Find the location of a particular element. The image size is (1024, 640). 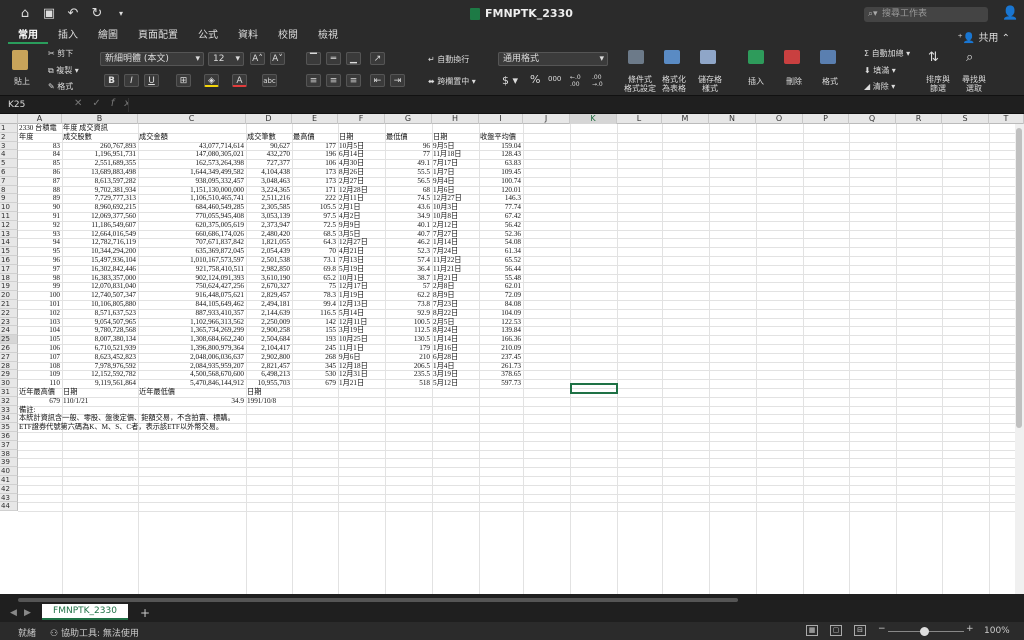

cell-f28: 12月18日 is located at coordinates (353, 366).